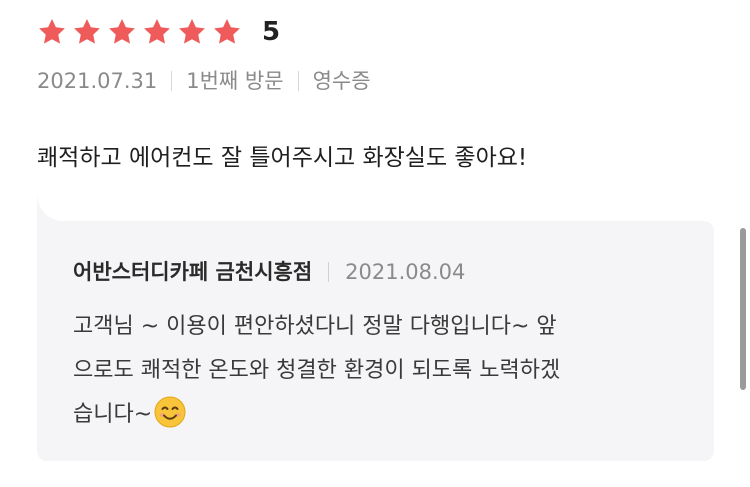 The height and width of the screenshot is (487, 750). I want to click on rating-row: 5, so click(158, 32).